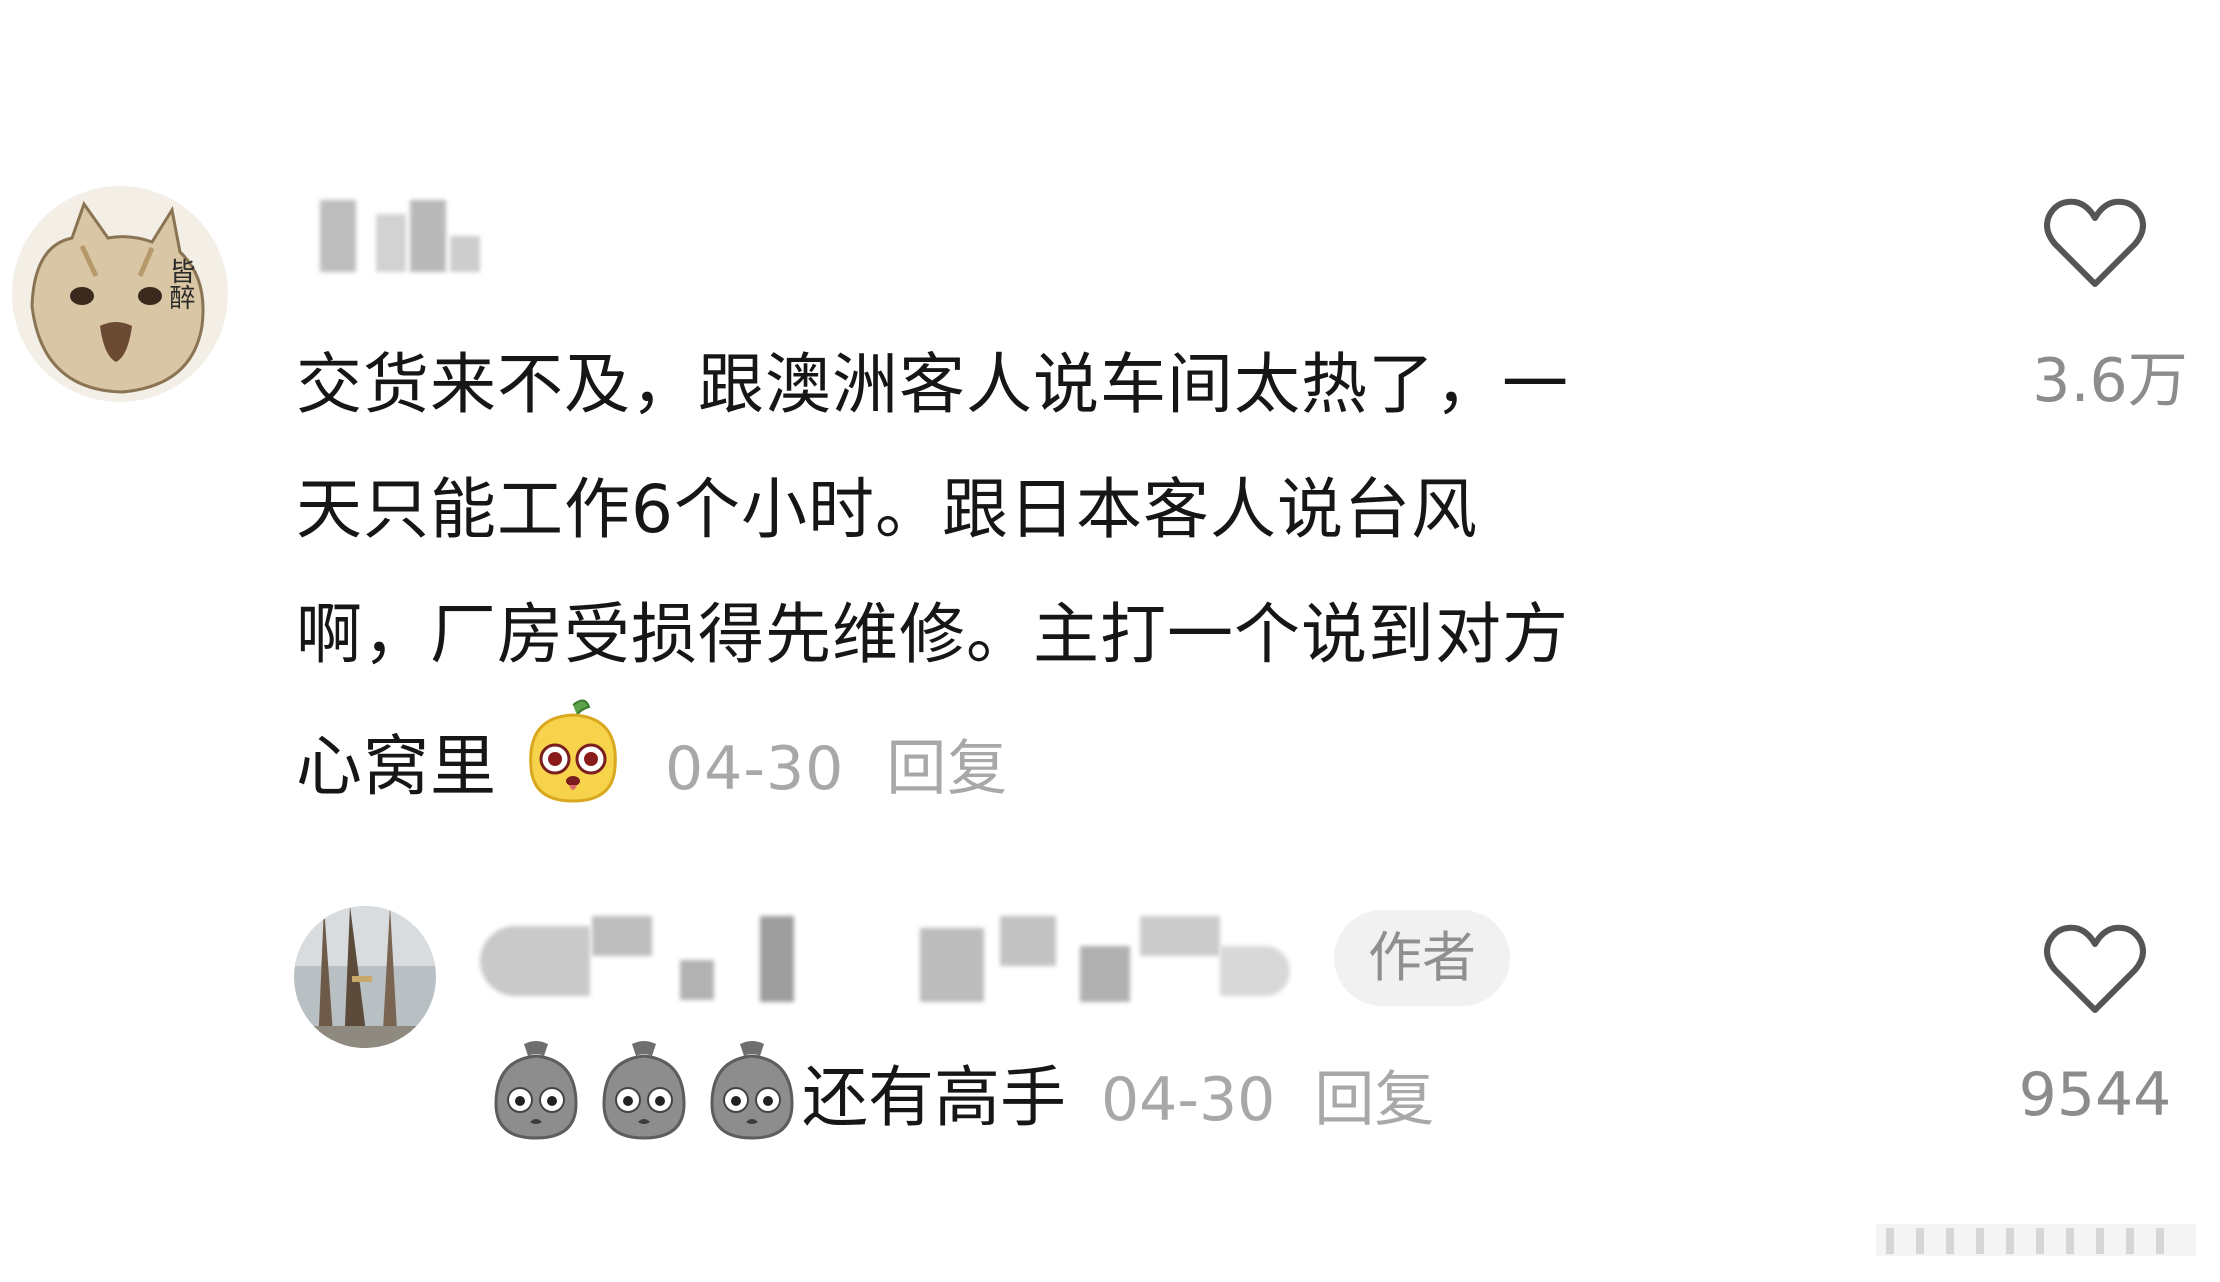 The image size is (2220, 1282). What do you see at coordinates (934, 1097) in the screenshot?
I see `reply-text: 还有高手` at bounding box center [934, 1097].